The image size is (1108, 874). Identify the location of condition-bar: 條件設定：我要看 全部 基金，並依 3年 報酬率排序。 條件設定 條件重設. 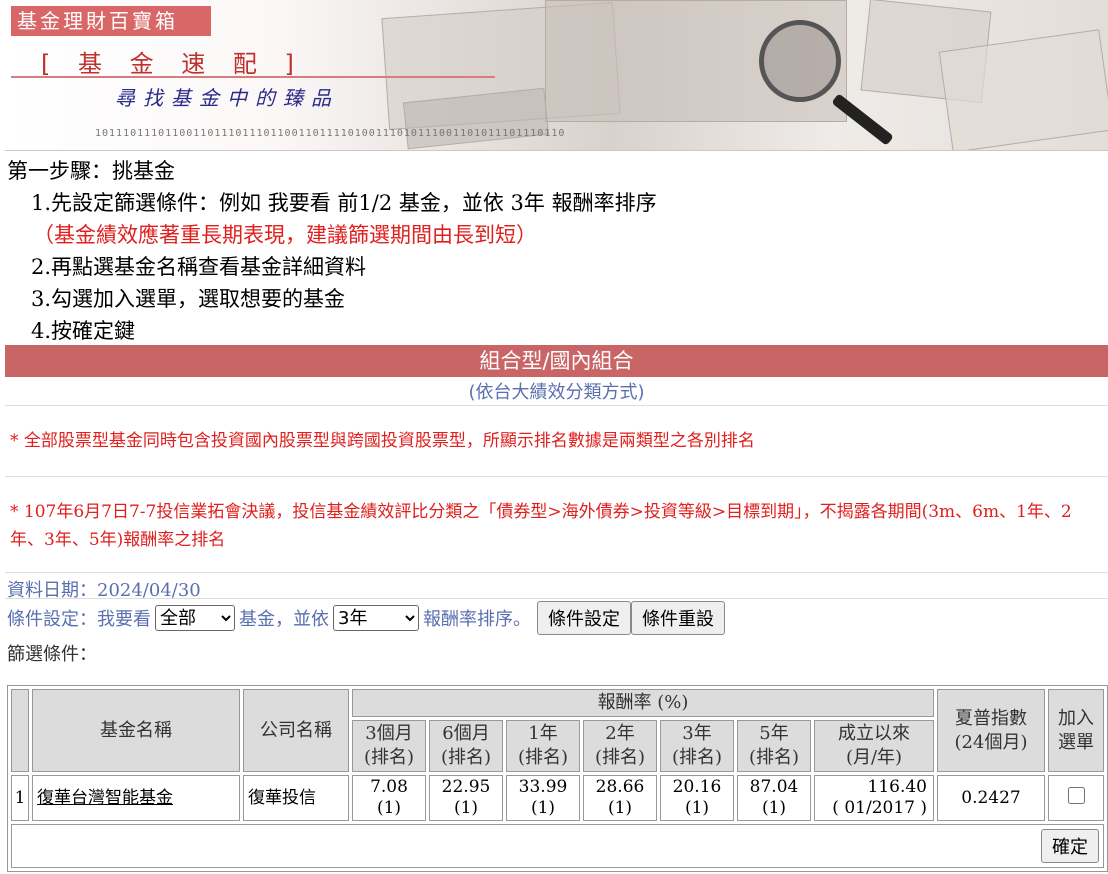
(366, 618).